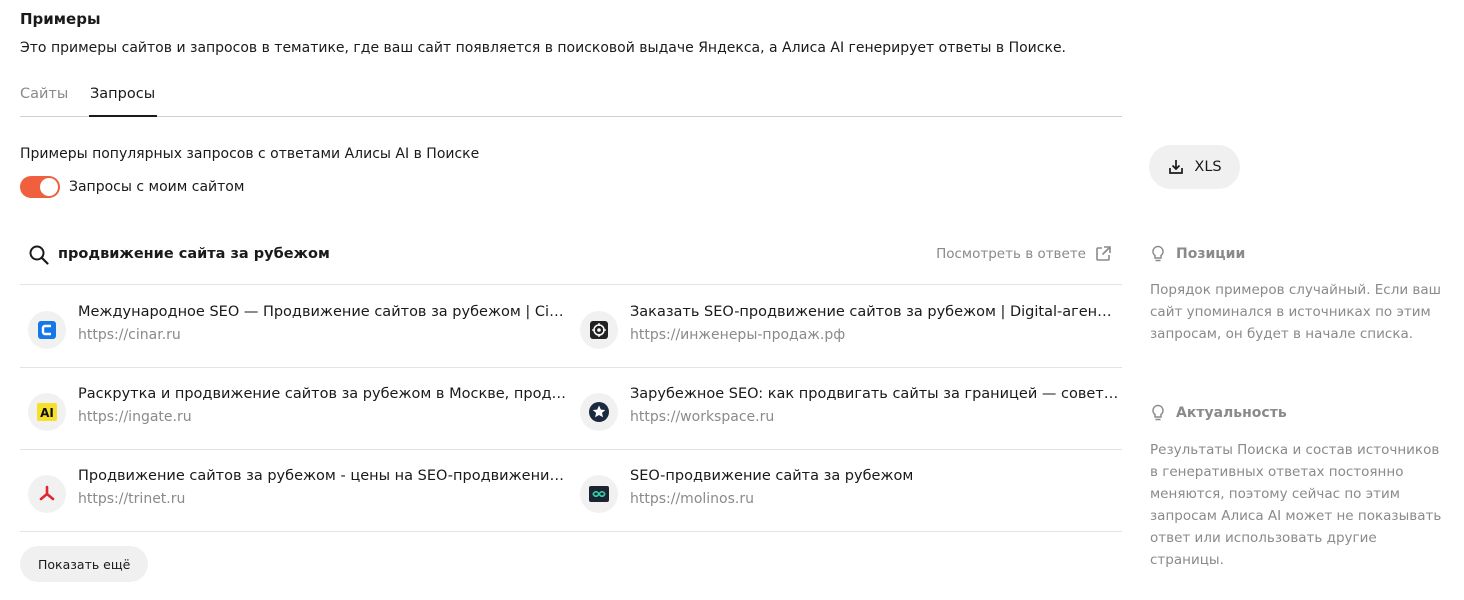 The height and width of the screenshot is (600, 1464). Describe the element at coordinates (123, 116) in the screenshot. I see `active-tab-indicator` at that location.